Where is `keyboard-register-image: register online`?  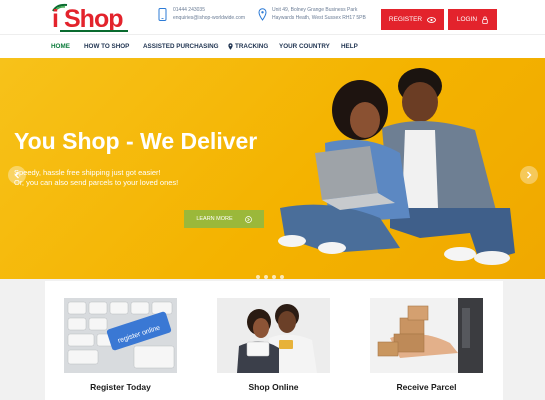
keyboard-register-image: register online is located at coordinates (120, 335).